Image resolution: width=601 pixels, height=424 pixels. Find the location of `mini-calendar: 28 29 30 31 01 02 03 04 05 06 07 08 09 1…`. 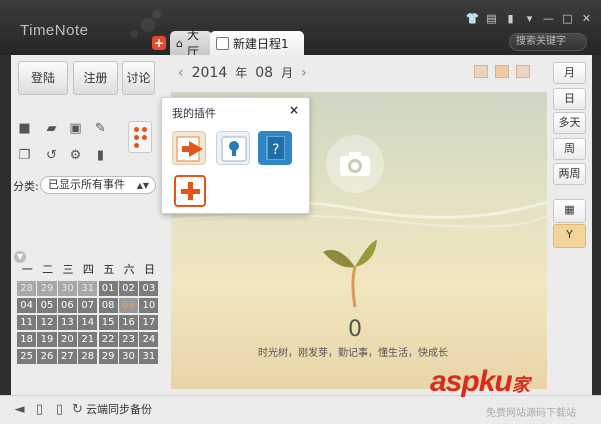

mini-calendar: 28 29 30 31 01 02 03 04 05 06 07 08 09 1… is located at coordinates (88, 322).